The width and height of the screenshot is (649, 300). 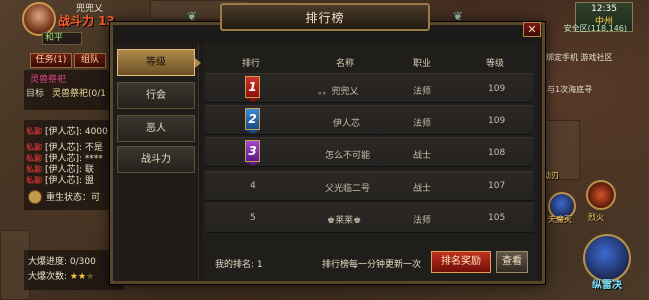 What do you see at coordinates (73, 198) in the screenshot?
I see `rebirth-status: 重生状态：可` at bounding box center [73, 198].